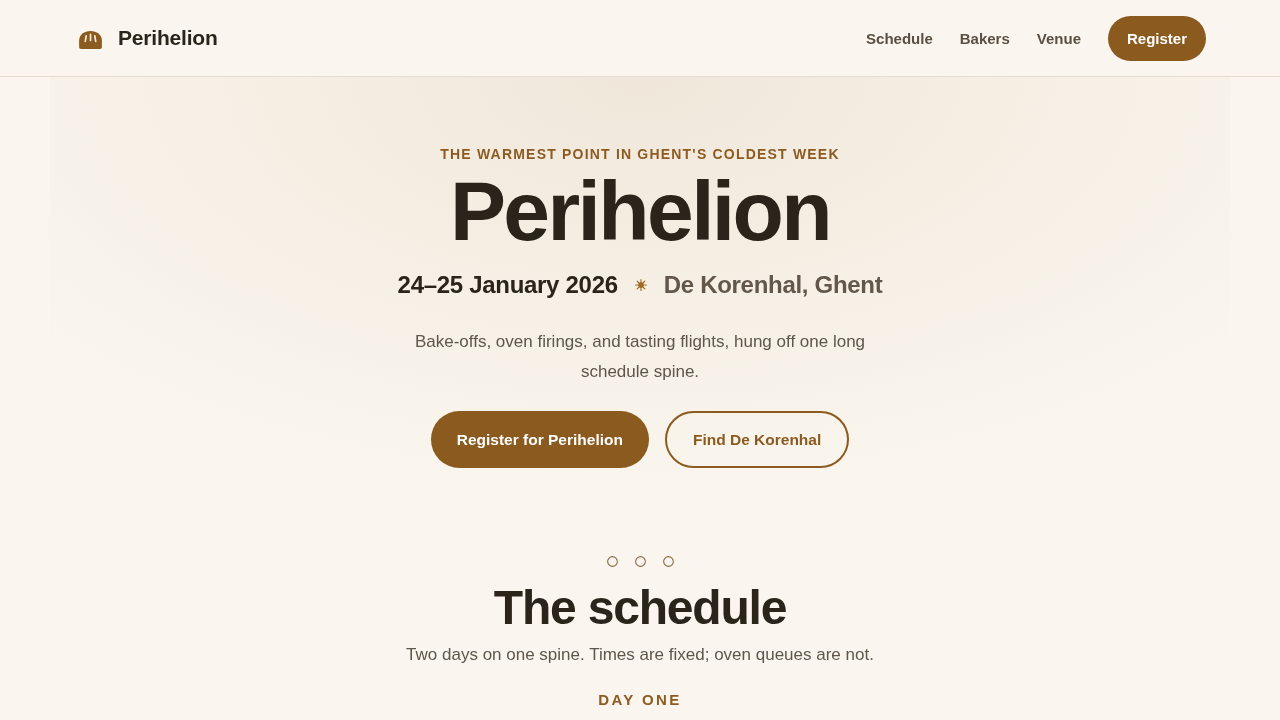 This screenshot has width=1280, height=720. Describe the element at coordinates (640, 211) in the screenshot. I see `hero-title: Perihelion` at that location.